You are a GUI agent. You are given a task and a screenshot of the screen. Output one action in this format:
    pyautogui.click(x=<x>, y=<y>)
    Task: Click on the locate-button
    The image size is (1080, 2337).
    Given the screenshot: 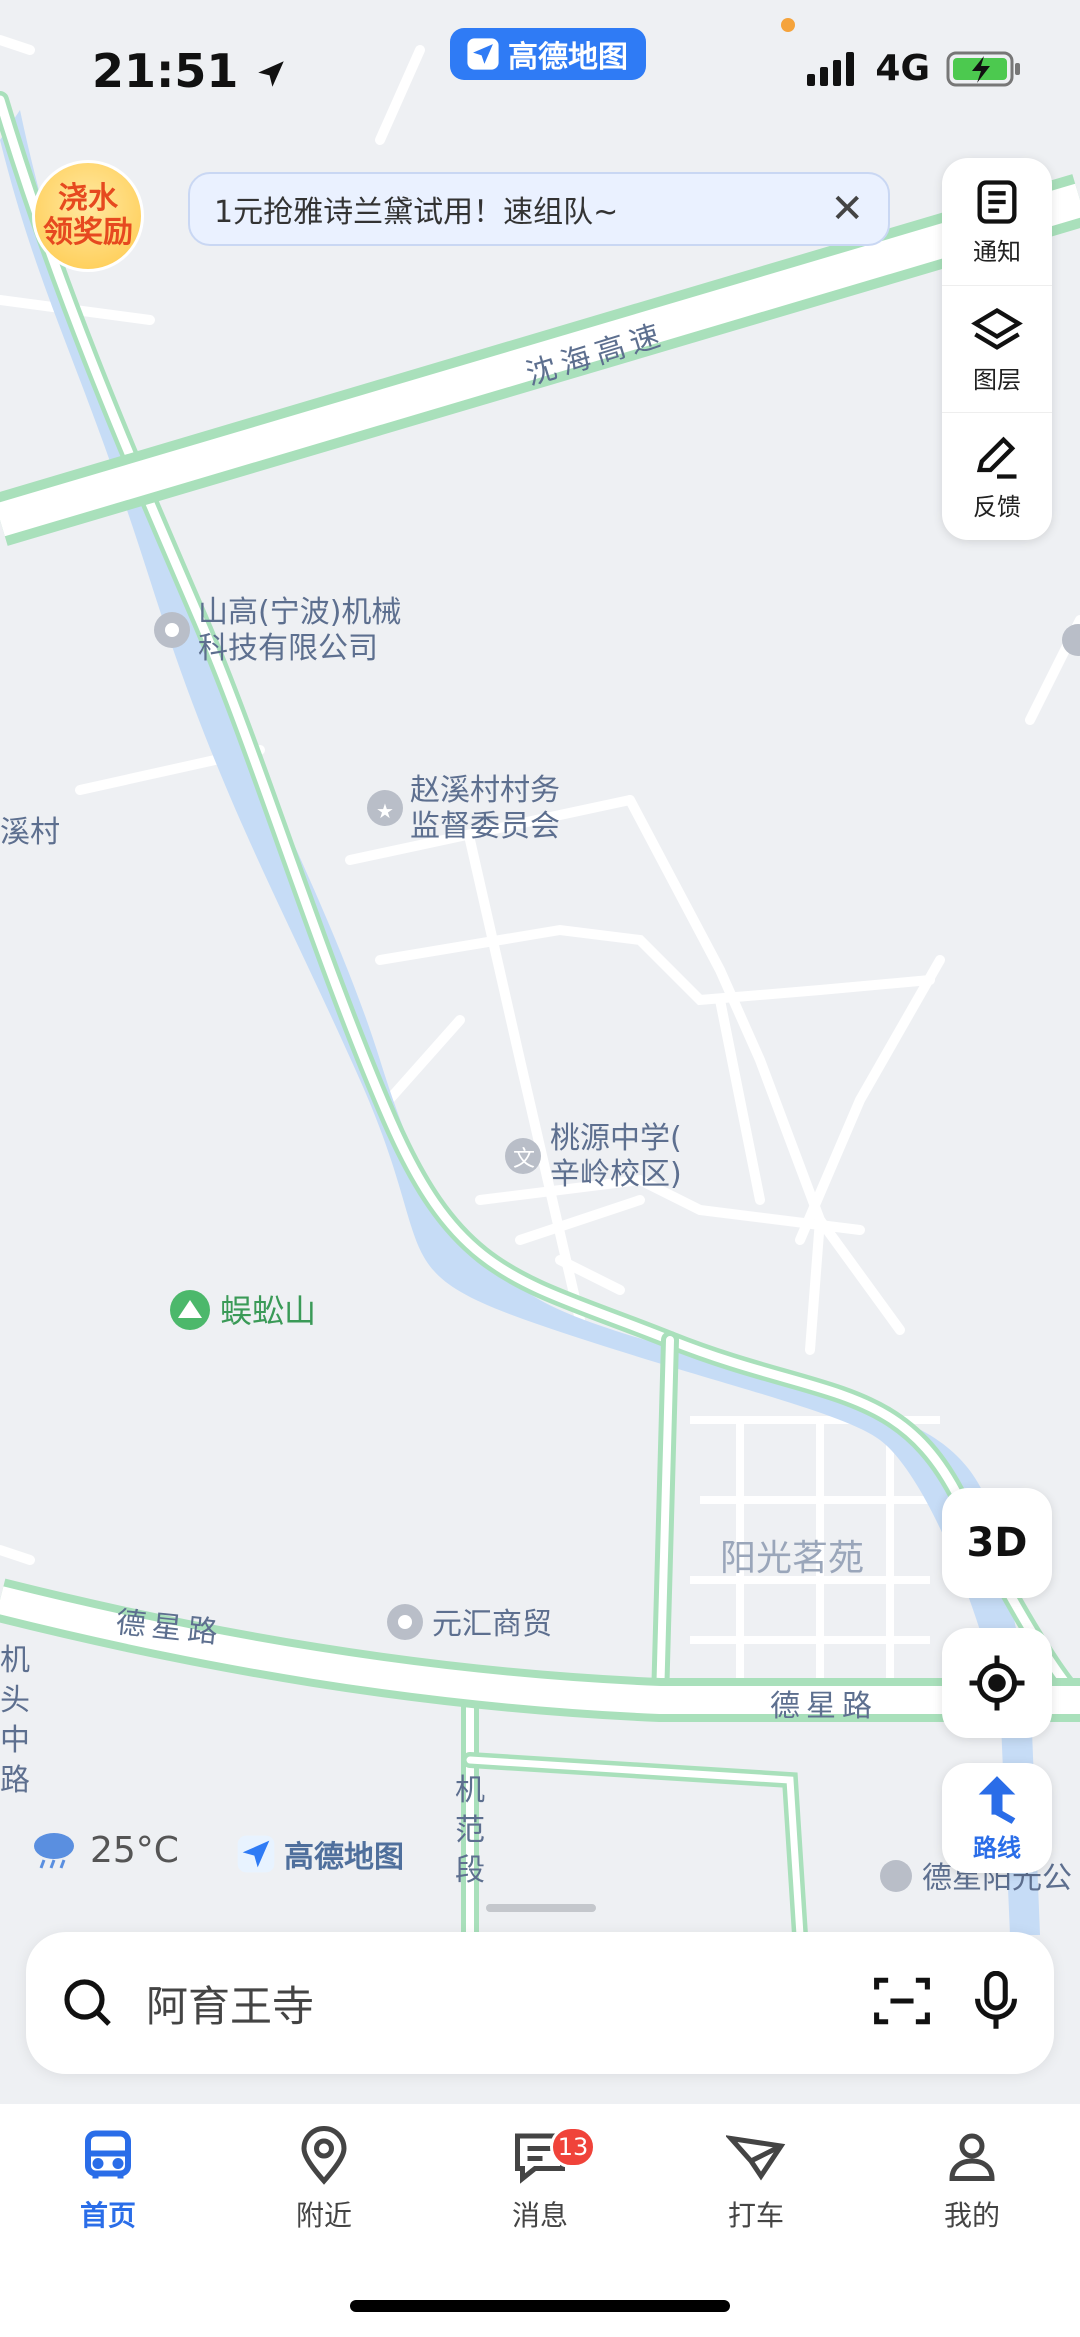 What is the action you would take?
    pyautogui.click(x=997, y=1683)
    